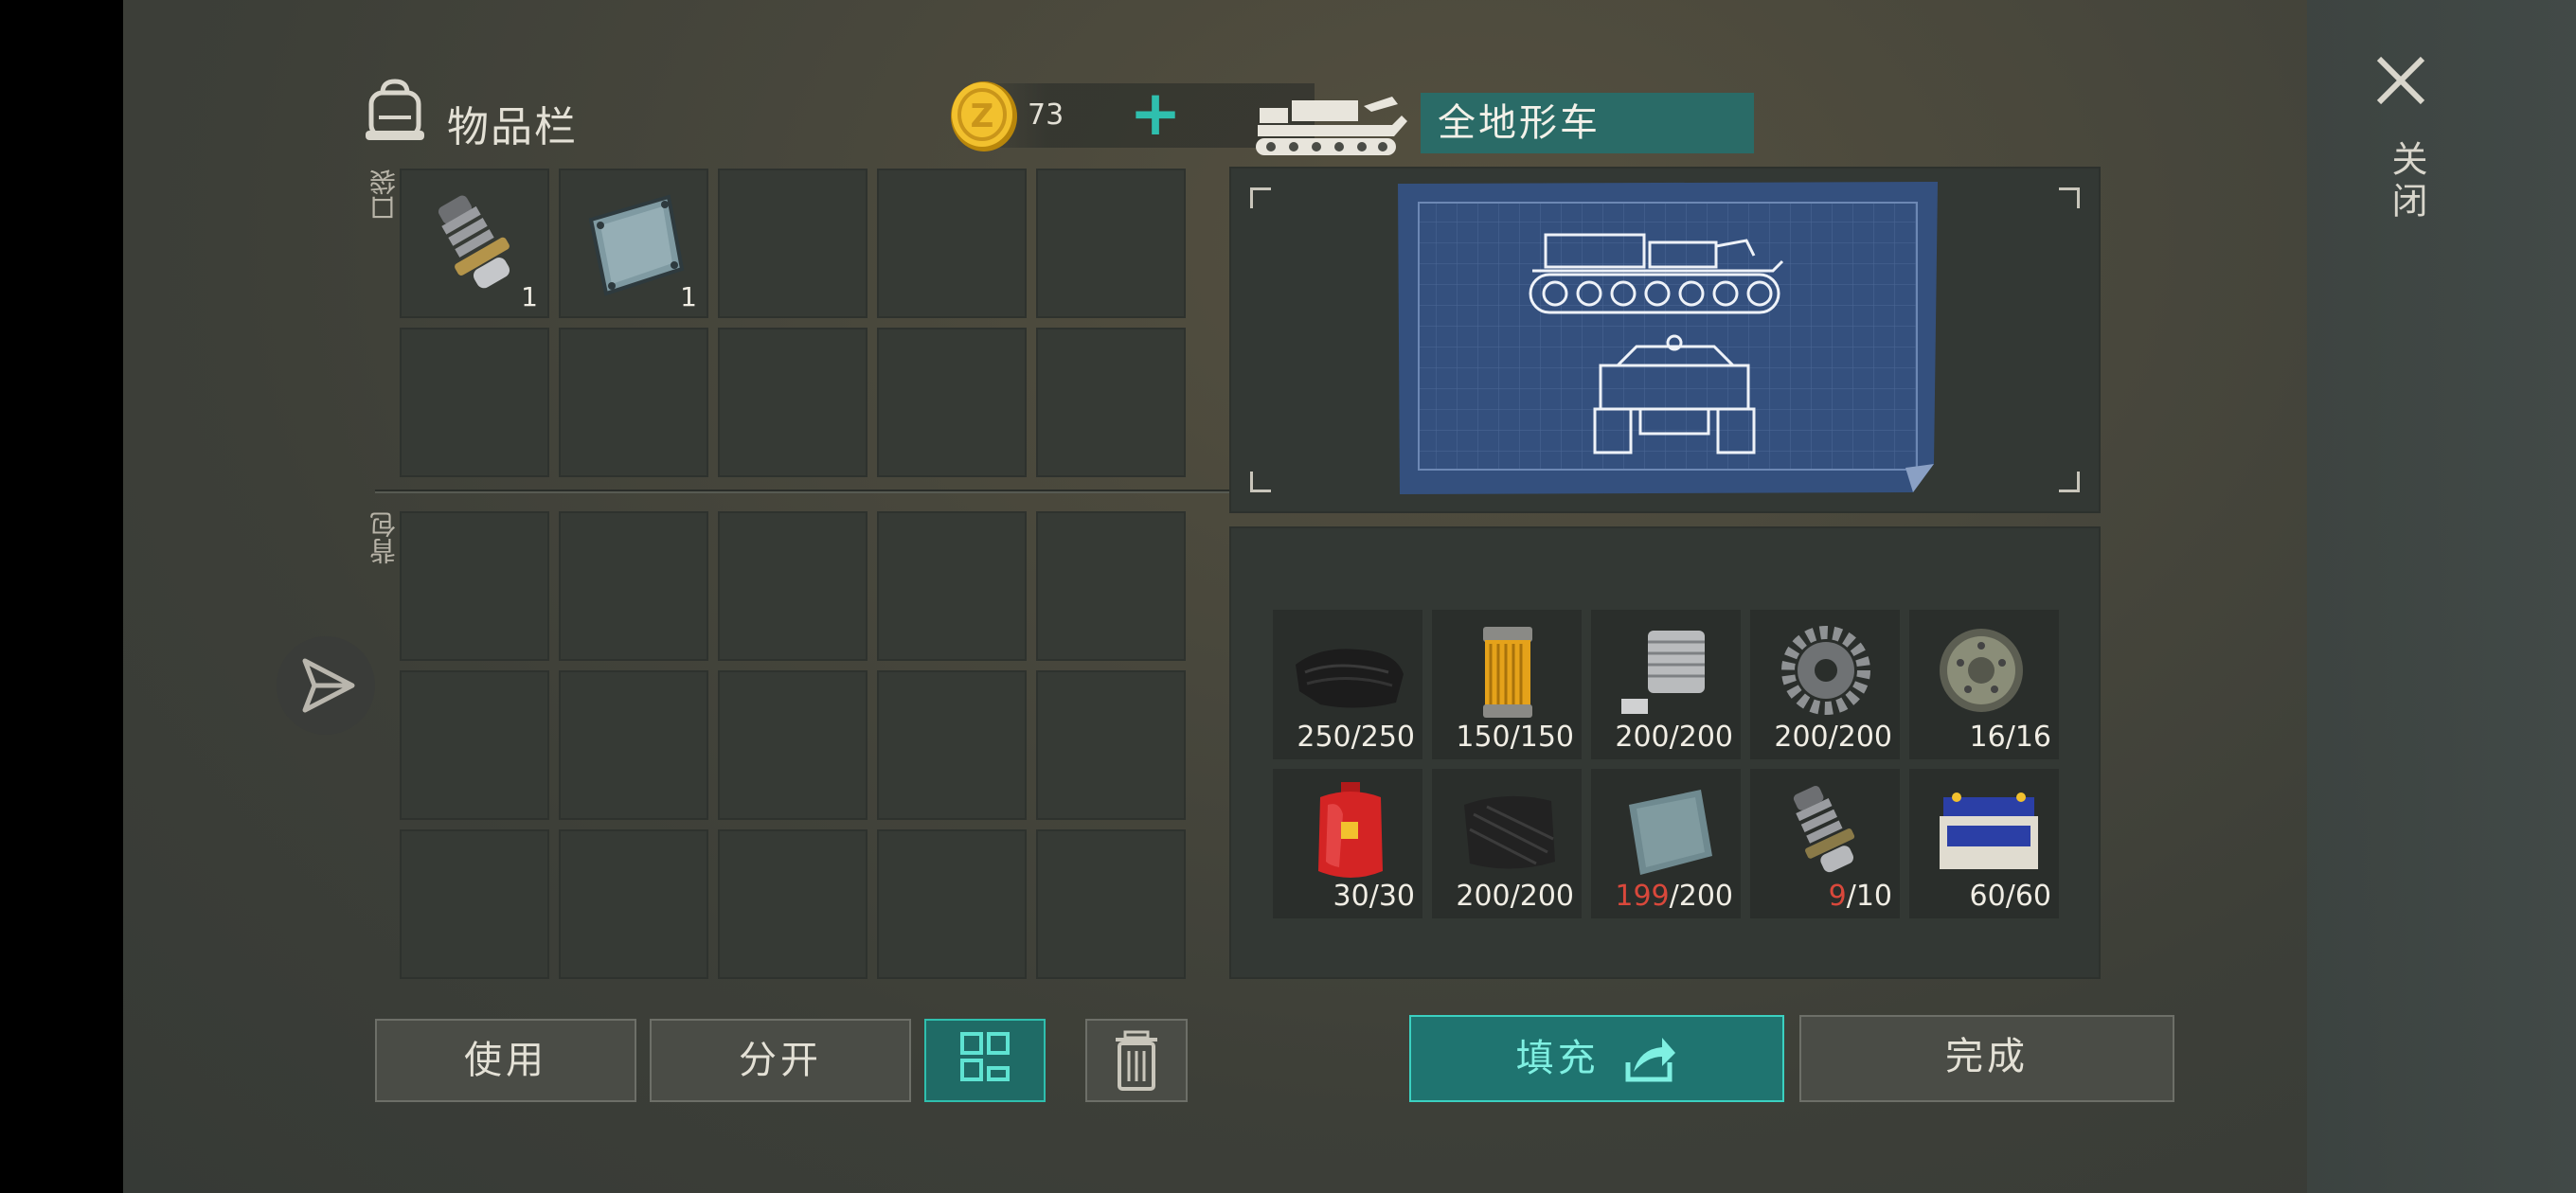 The height and width of the screenshot is (1193, 2576). I want to click on fill-button: 填充, so click(1596, 1058).